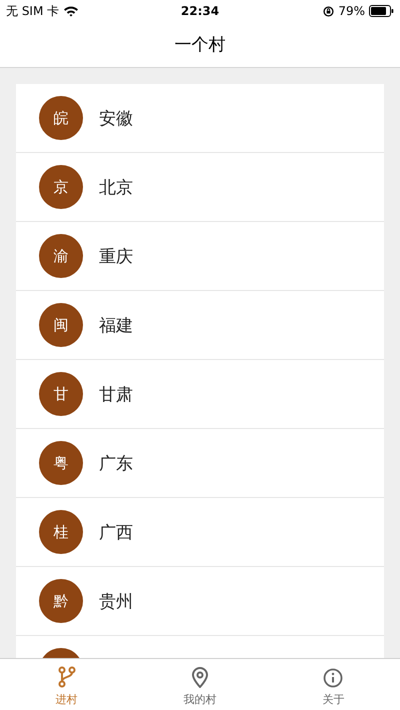 This screenshot has height=710, width=400. I want to click on branch-icon, so click(67, 677).